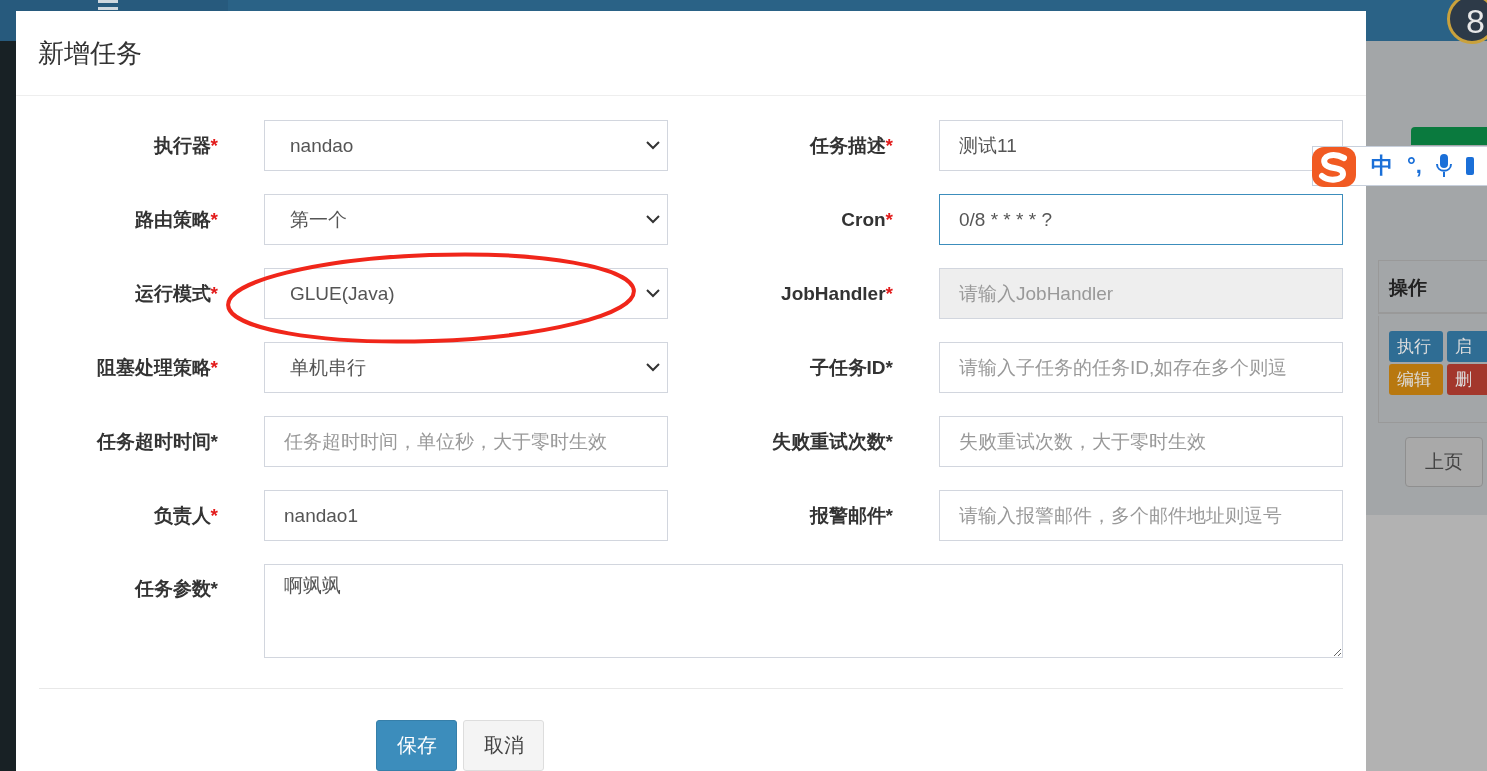 This screenshot has height=771, width=1487. I want to click on field-label: 负责人*, so click(185, 515).